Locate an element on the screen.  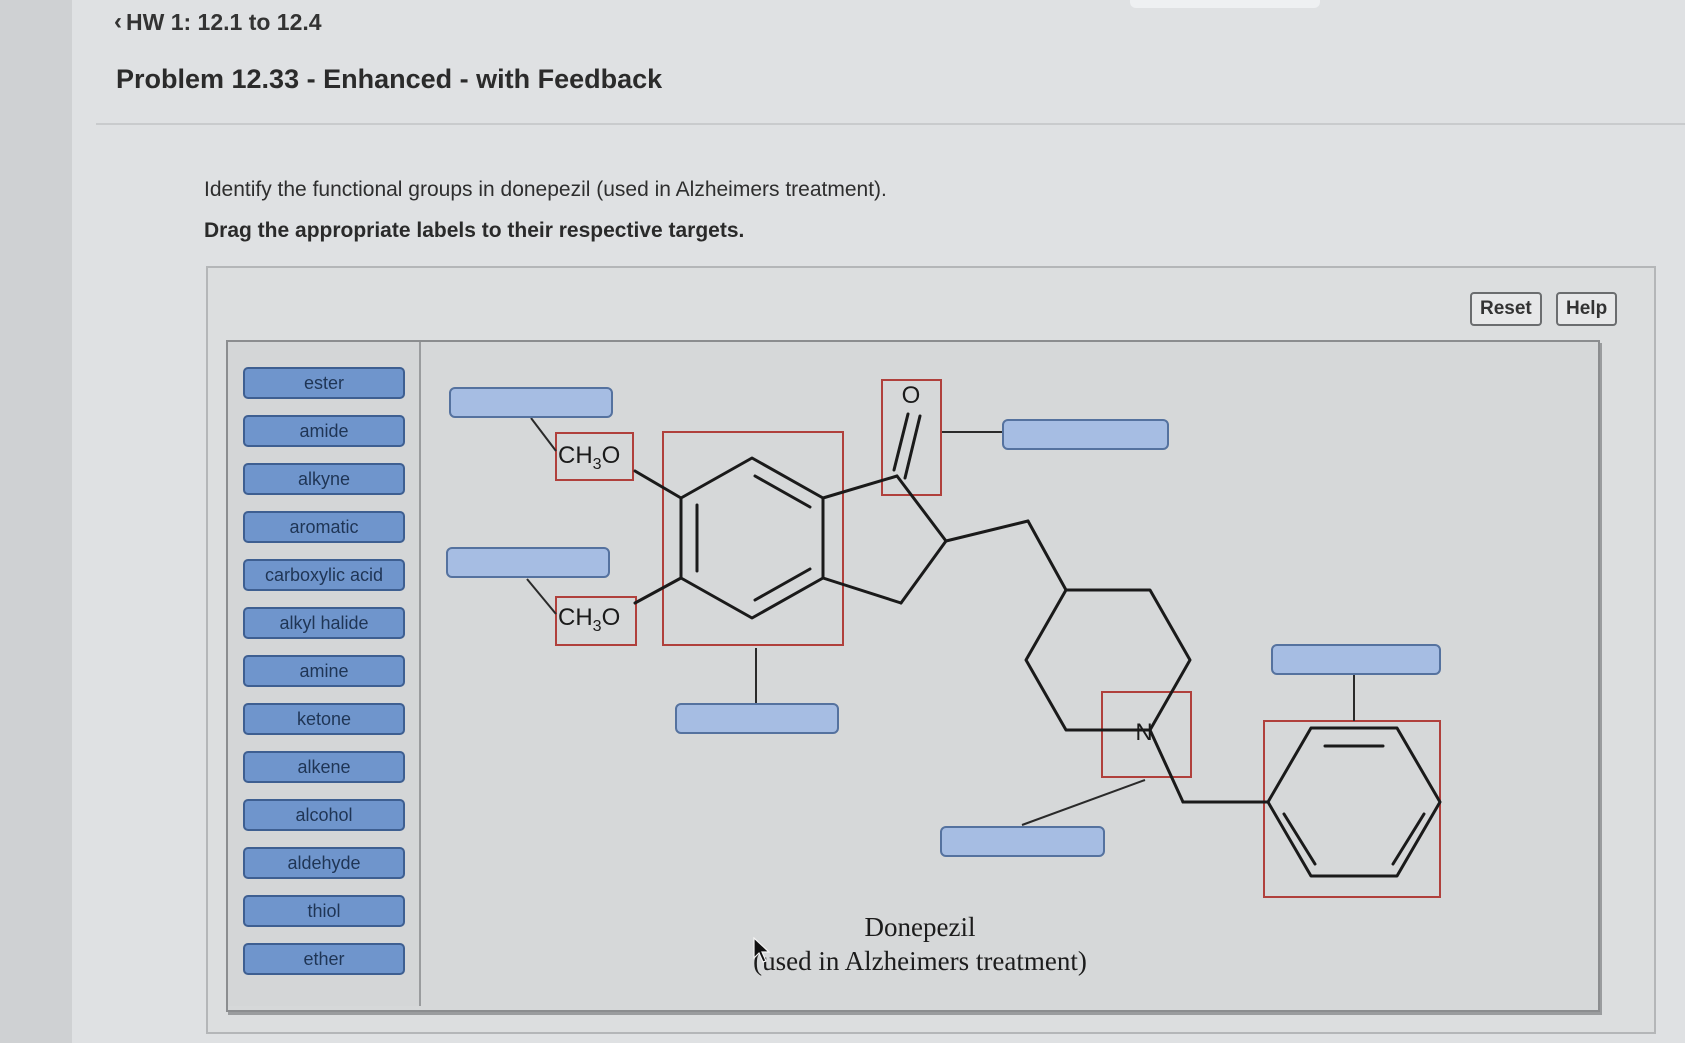
ch3o-top-label: CH3O is located at coordinates (589, 457).